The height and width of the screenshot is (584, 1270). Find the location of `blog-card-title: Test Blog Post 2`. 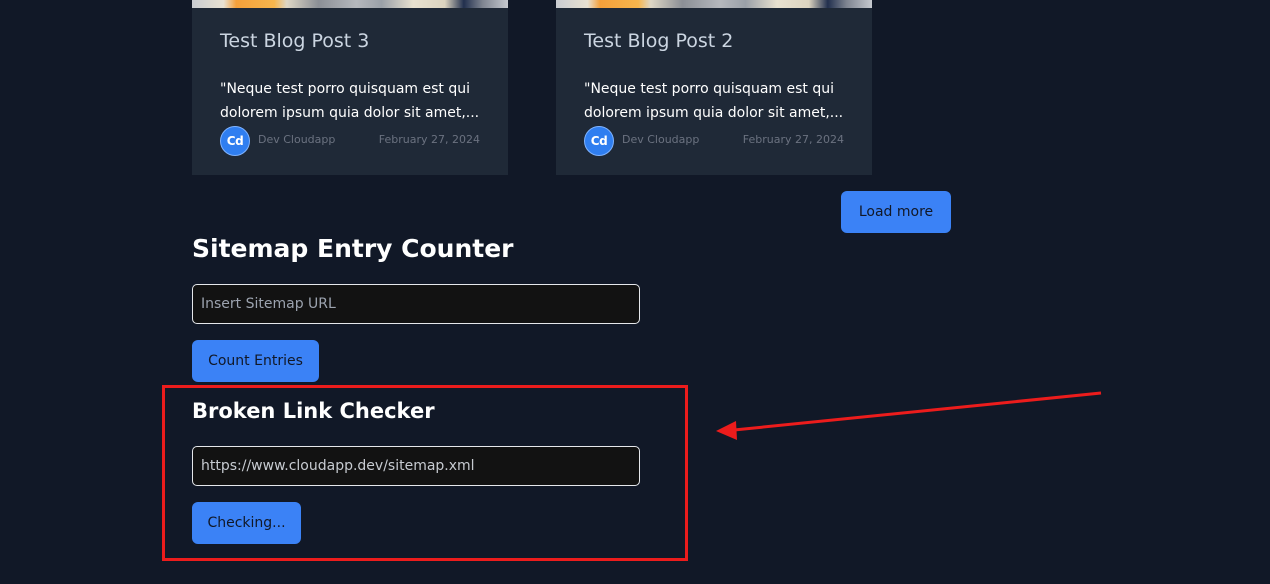

blog-card-title: Test Blog Post 2 is located at coordinates (658, 41).